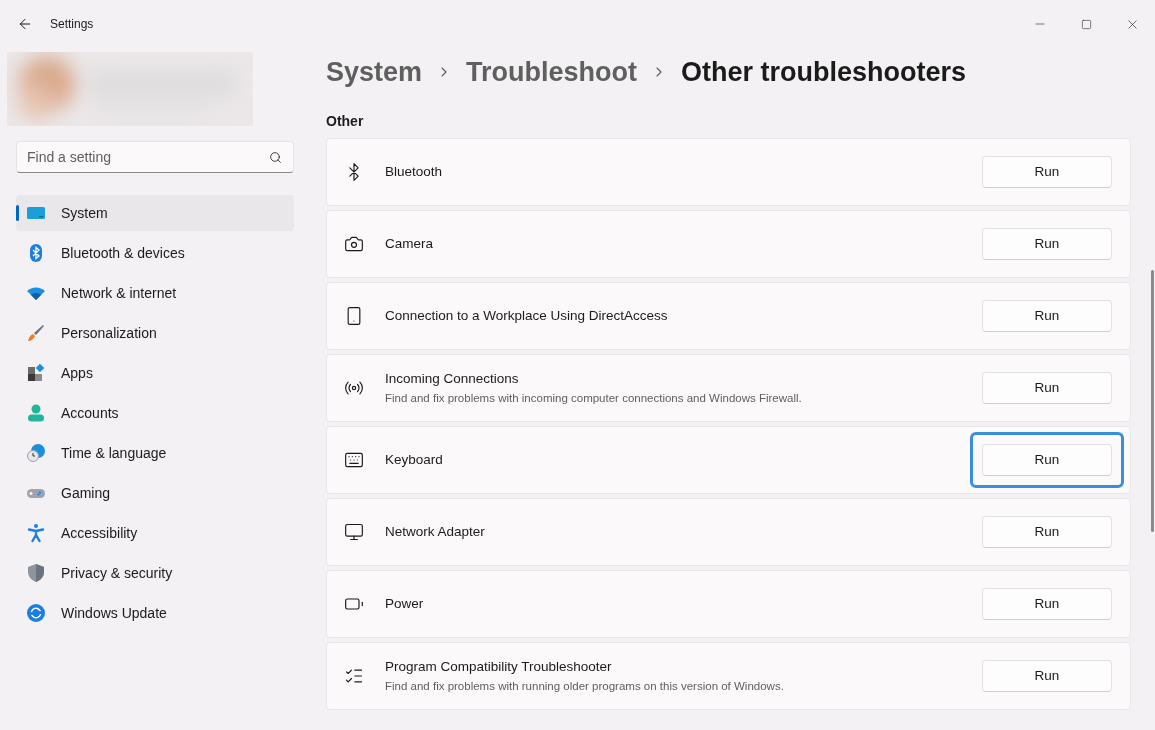  Describe the element at coordinates (155, 253) in the screenshot. I see `sidebar-item: Bluetooth & devices` at that location.